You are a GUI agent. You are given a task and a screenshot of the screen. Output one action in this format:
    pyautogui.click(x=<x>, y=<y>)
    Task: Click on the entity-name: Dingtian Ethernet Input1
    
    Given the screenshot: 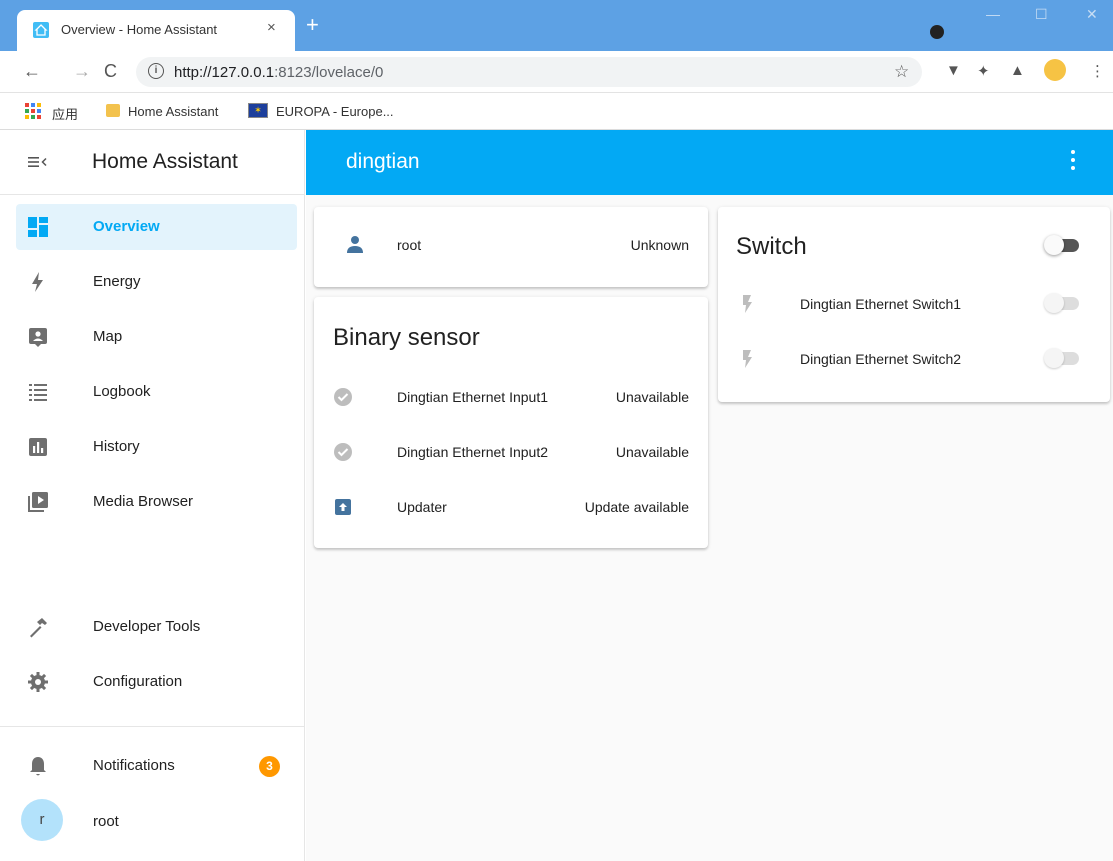 What is the action you would take?
    pyautogui.click(x=472, y=397)
    